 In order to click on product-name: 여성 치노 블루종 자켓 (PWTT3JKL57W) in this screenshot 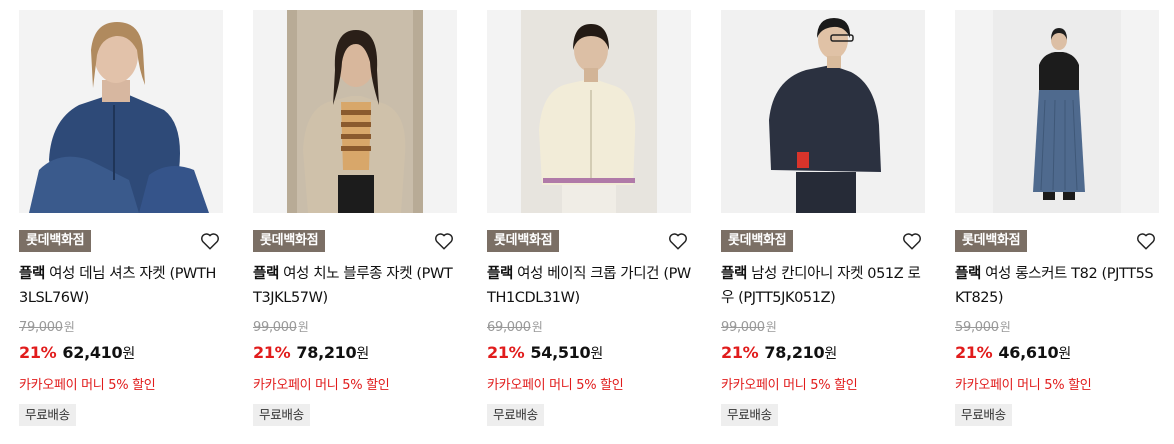, I will do `click(353, 286)`.